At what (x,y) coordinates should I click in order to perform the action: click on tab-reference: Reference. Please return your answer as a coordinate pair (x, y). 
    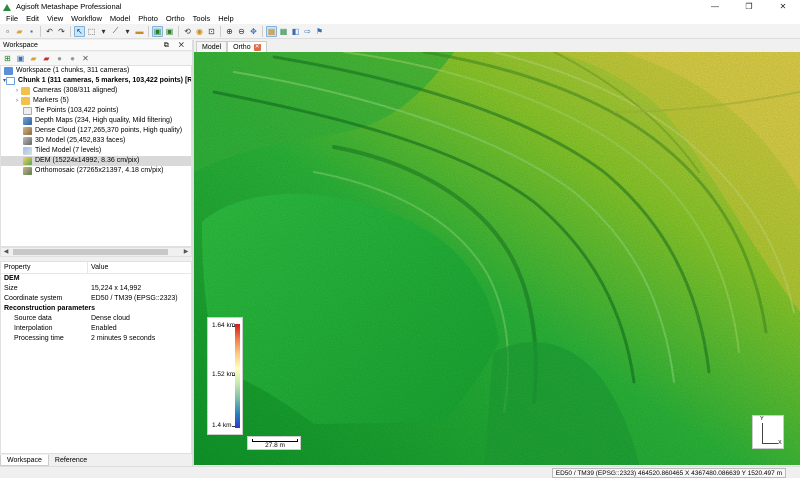
    Looking at the image, I should click on (71, 460).